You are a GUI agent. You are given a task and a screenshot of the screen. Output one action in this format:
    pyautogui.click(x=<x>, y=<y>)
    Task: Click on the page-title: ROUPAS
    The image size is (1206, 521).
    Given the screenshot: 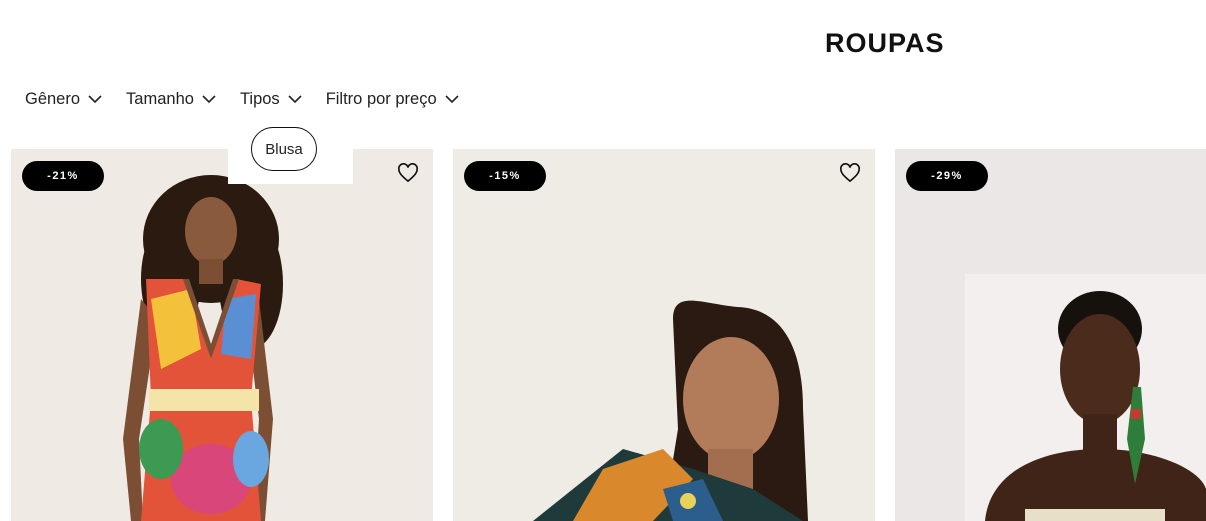 What is the action you would take?
    pyautogui.click(x=885, y=43)
    